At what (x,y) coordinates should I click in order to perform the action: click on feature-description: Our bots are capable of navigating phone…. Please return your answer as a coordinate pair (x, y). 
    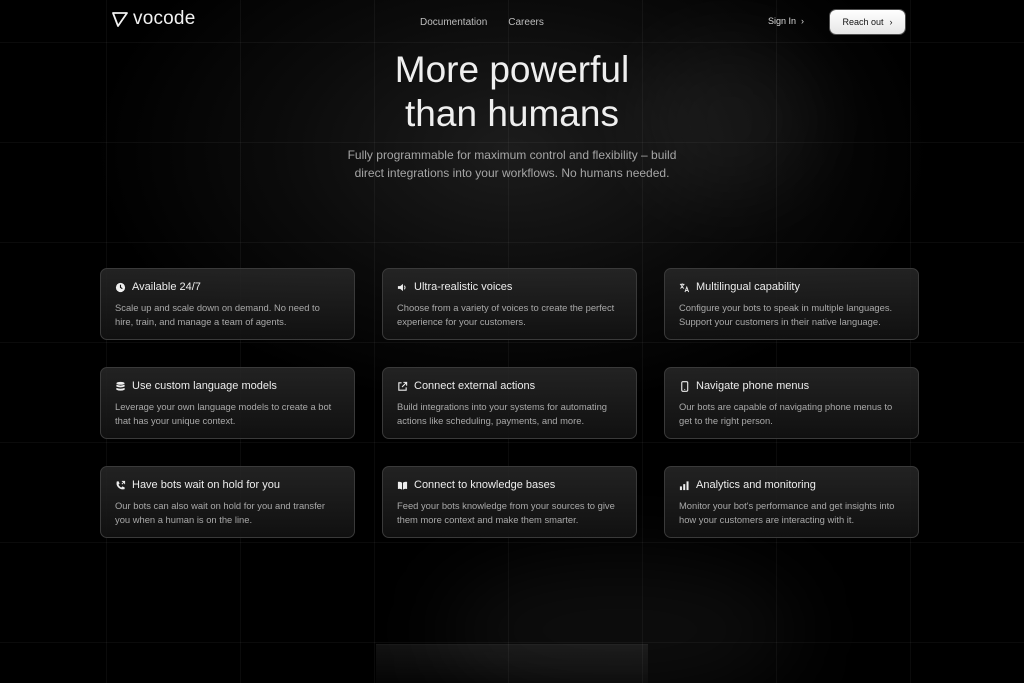
    Looking at the image, I should click on (786, 413).